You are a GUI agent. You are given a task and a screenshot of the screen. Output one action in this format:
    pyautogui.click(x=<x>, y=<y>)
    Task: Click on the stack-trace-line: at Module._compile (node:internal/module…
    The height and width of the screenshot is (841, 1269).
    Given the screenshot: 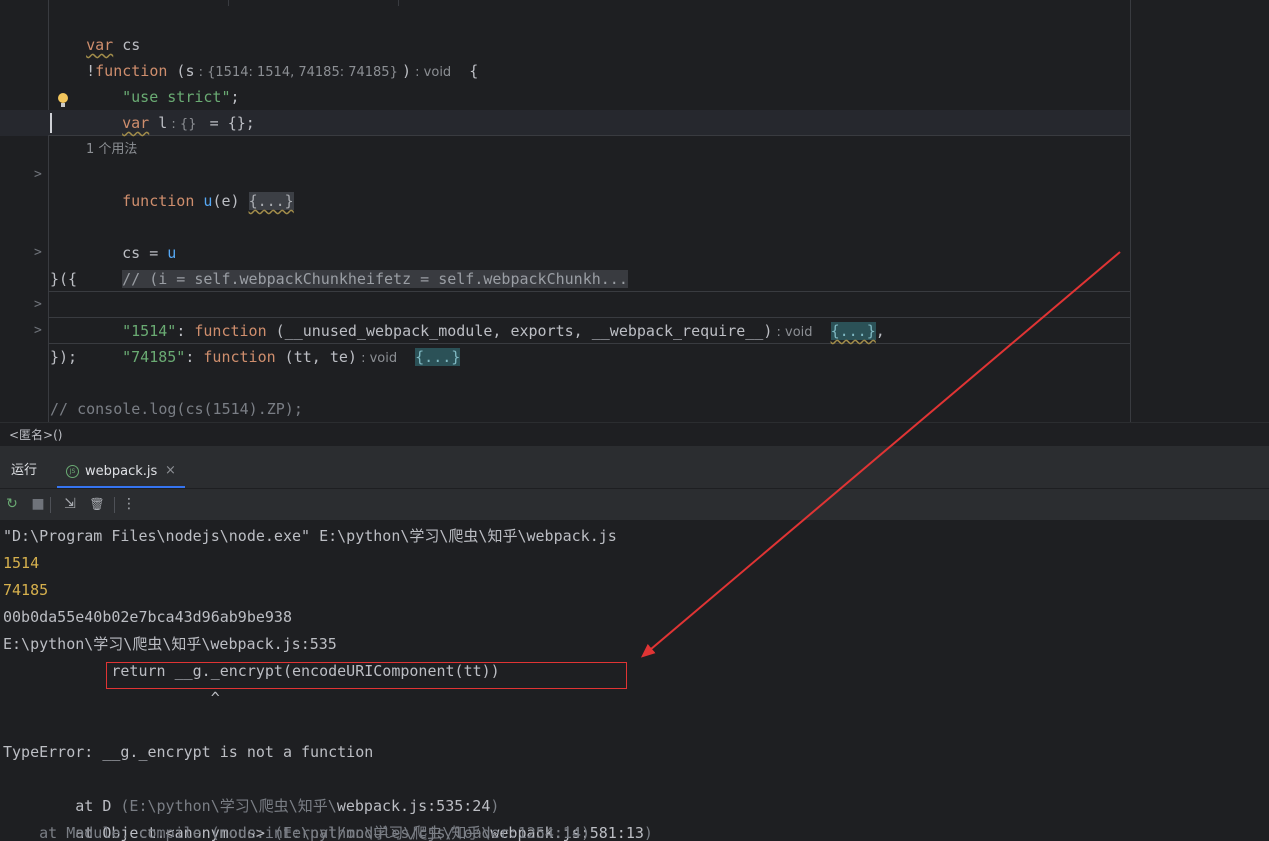 What is the action you would take?
    pyautogui.click(x=296, y=832)
    